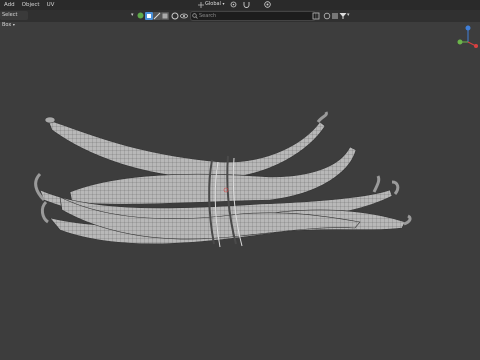 Image resolution: width=480 pixels, height=360 pixels. Describe the element at coordinates (468, 28) in the screenshot. I see `gizmo-z-axis-icon` at that location.